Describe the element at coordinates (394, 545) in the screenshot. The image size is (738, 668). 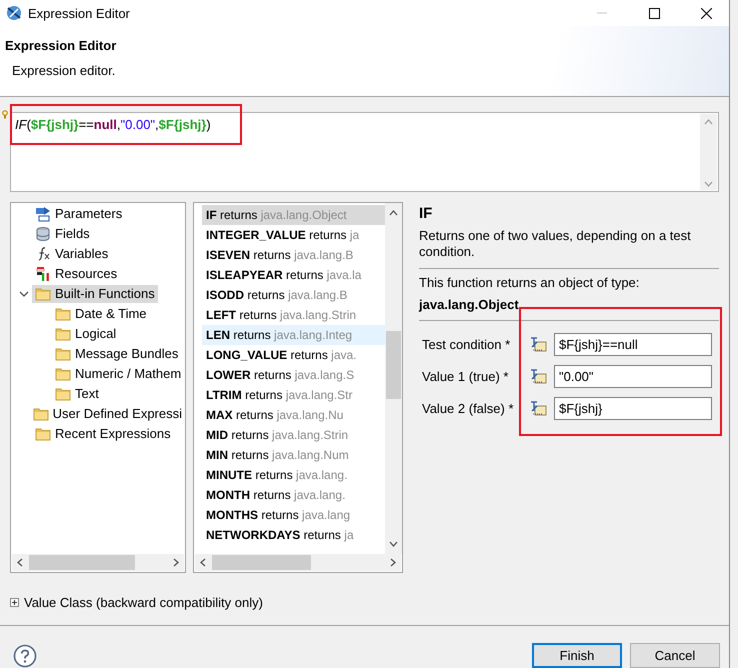
I see `scroll-down-icon` at that location.